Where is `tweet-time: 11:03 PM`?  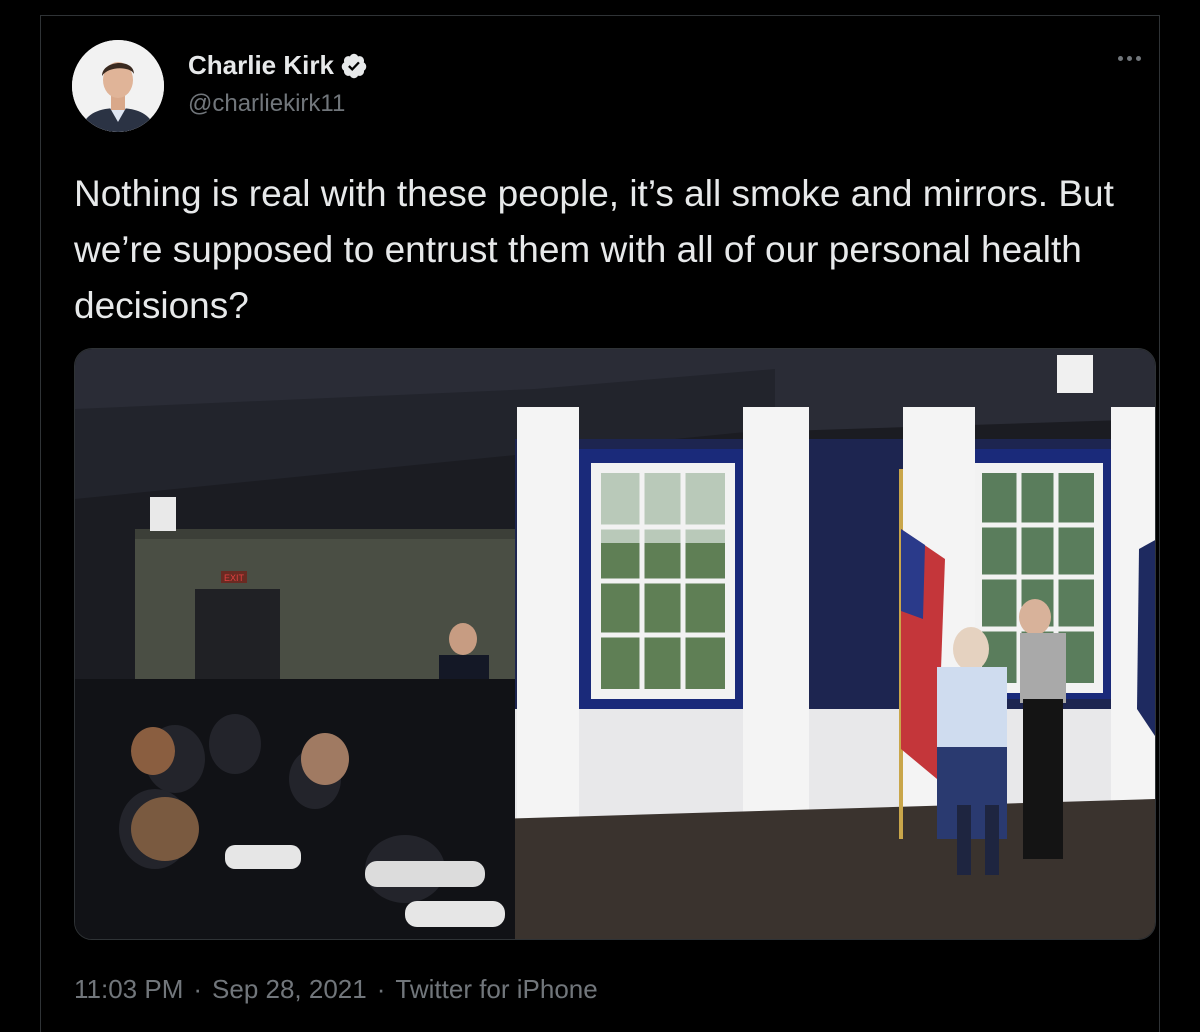
tweet-time: 11:03 PM is located at coordinates (128, 989).